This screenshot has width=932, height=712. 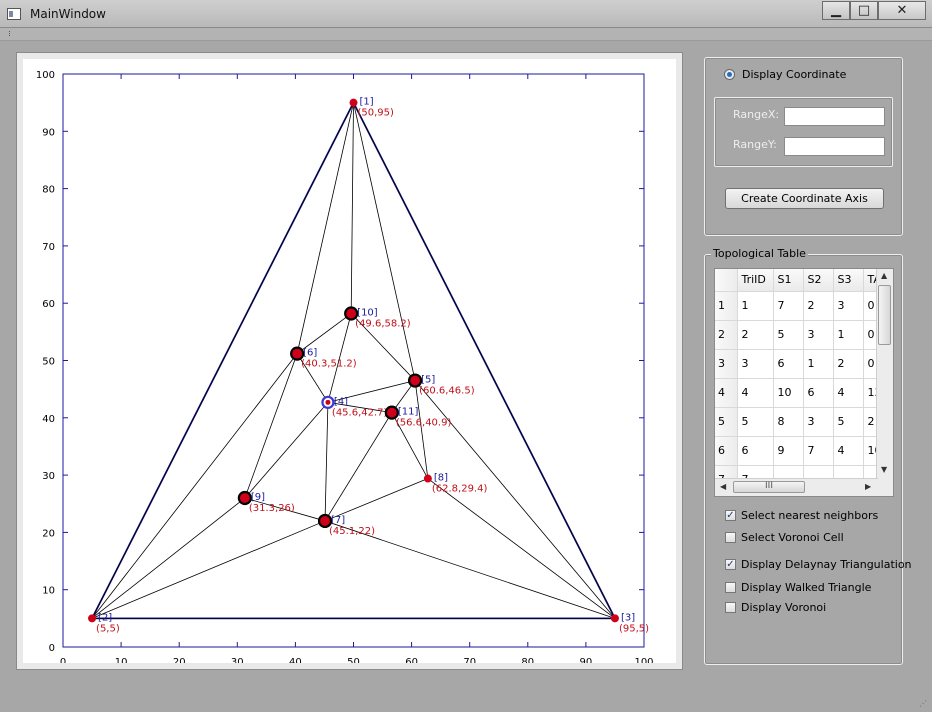 I want to click on table-row: 225310, so click(x=799, y=335).